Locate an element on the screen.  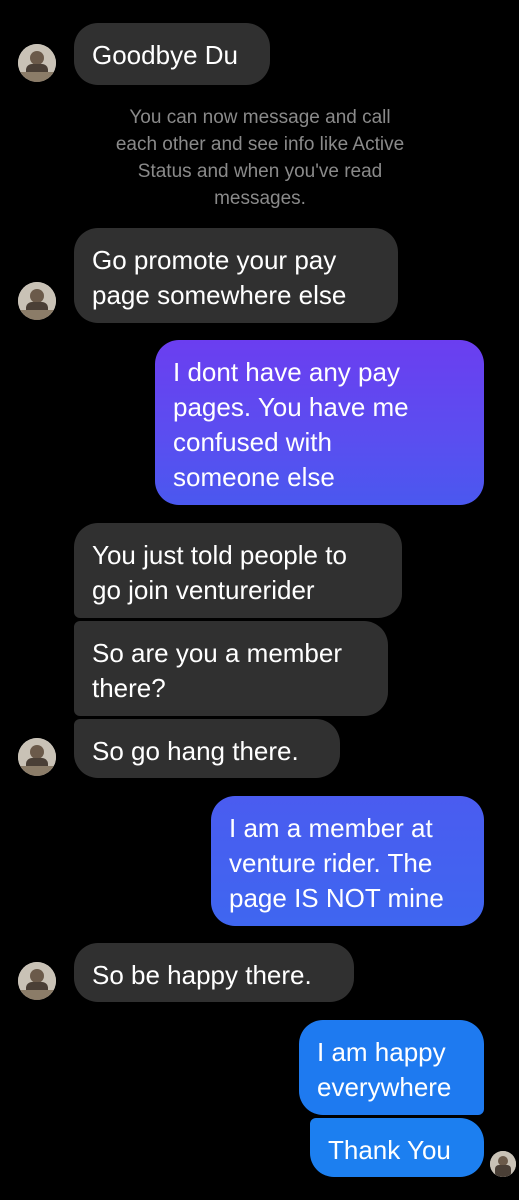
message-bubble-incoming: So be happy there. is located at coordinates (214, 972).